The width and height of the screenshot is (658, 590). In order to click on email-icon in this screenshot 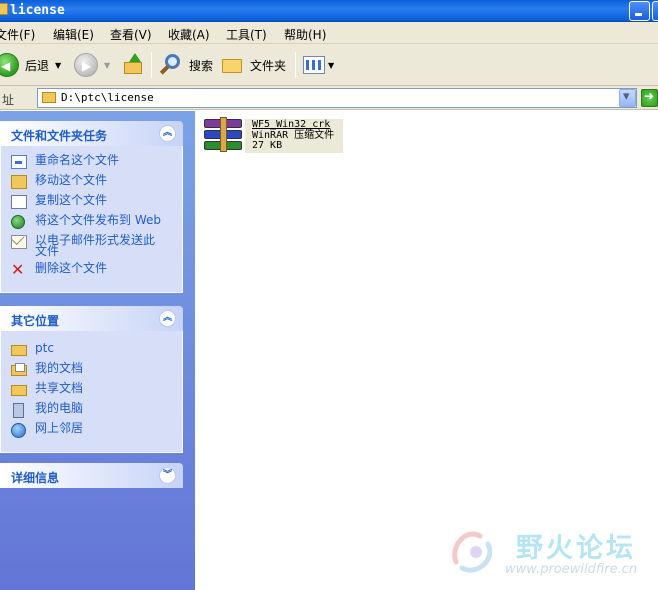, I will do `click(19, 242)`.